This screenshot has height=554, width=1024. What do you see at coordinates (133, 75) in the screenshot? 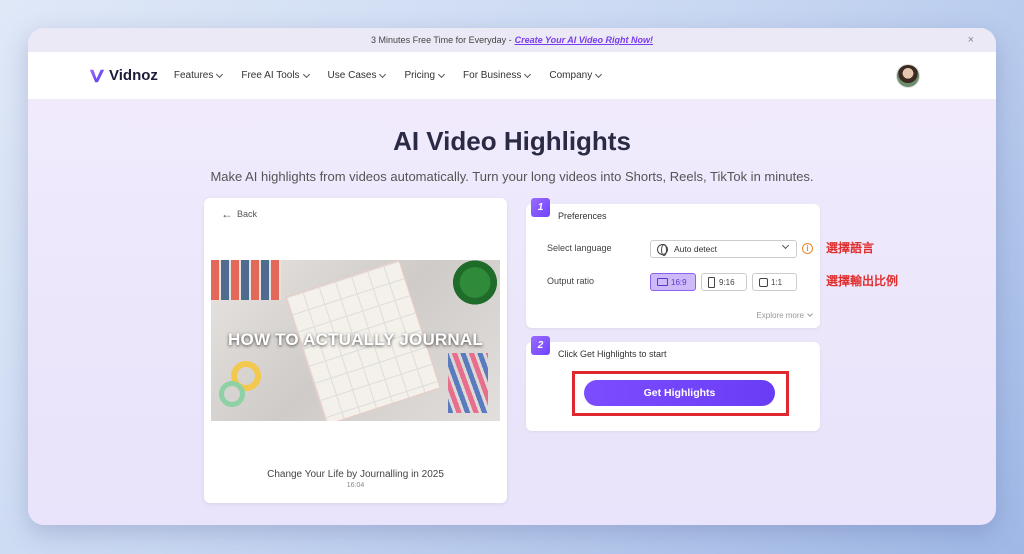
I see `logo-text: Vidnoz` at bounding box center [133, 75].